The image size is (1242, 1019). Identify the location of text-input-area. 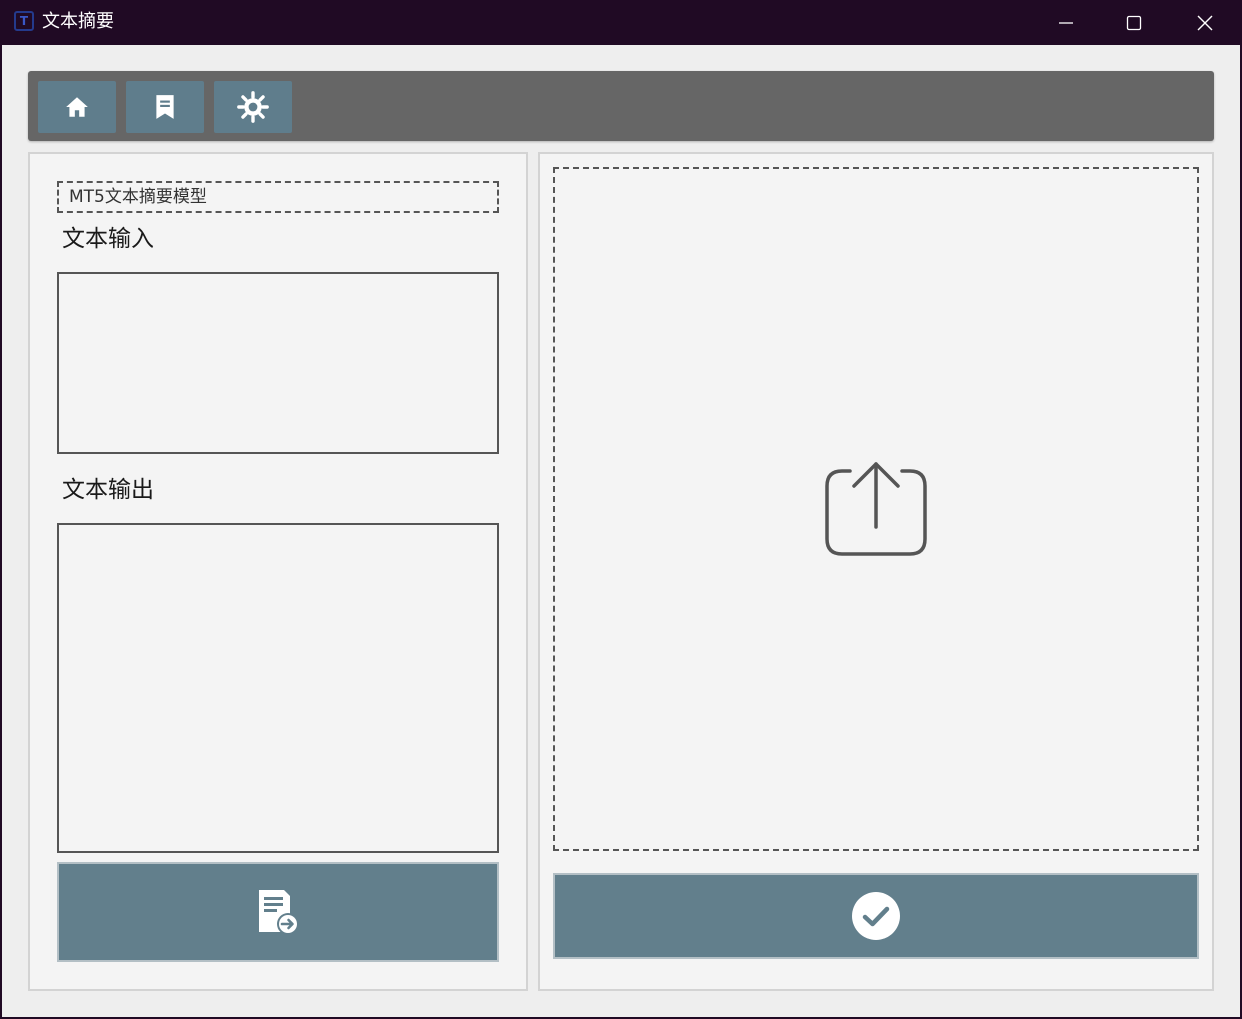
(278, 363).